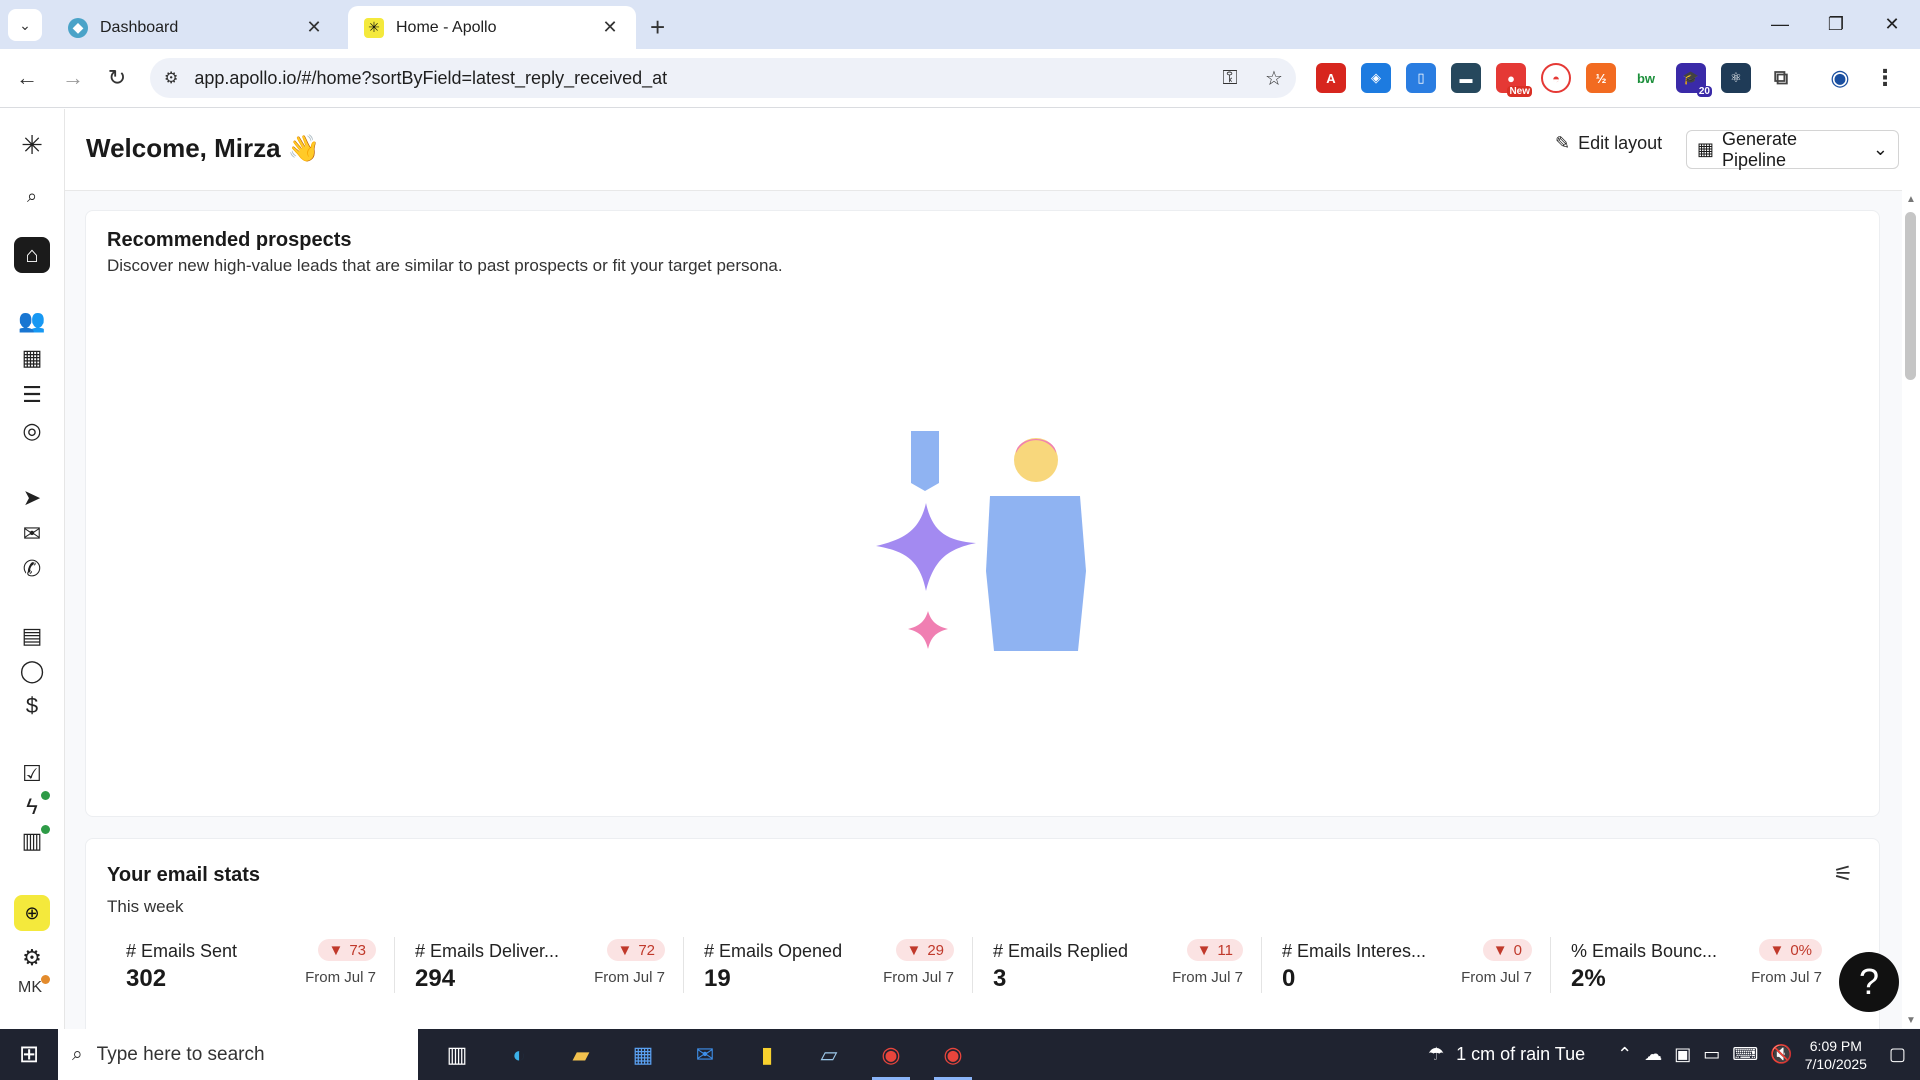  What do you see at coordinates (1911, 609) in the screenshot?
I see `page-scrollbar: ▲ ▼` at bounding box center [1911, 609].